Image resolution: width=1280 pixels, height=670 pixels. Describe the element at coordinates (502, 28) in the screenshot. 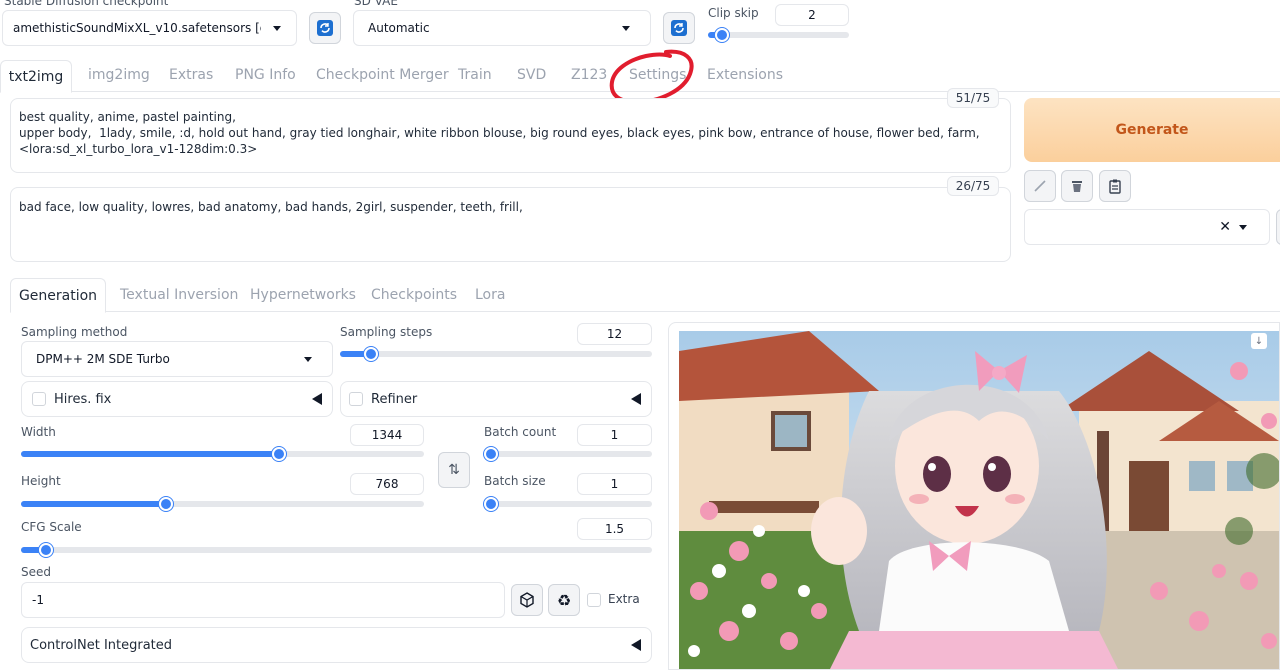

I see `vae-select: Automatic` at that location.